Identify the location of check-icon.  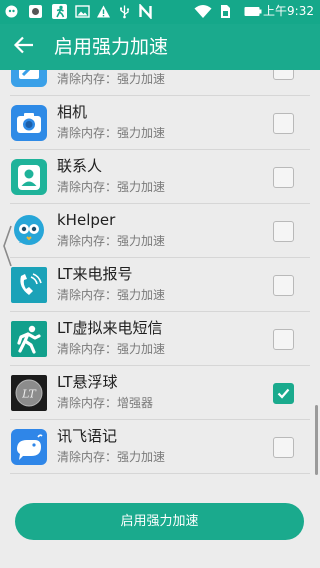
(283, 393).